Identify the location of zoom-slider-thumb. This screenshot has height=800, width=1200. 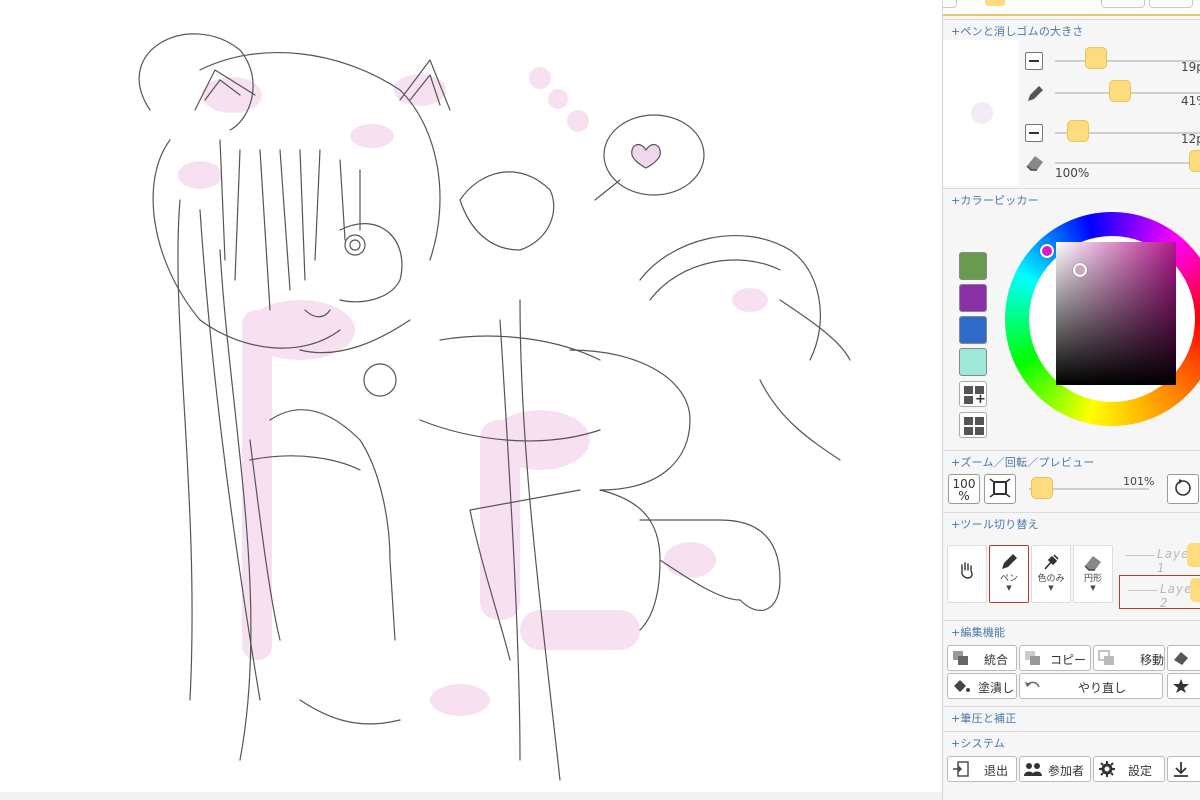
(1042, 488).